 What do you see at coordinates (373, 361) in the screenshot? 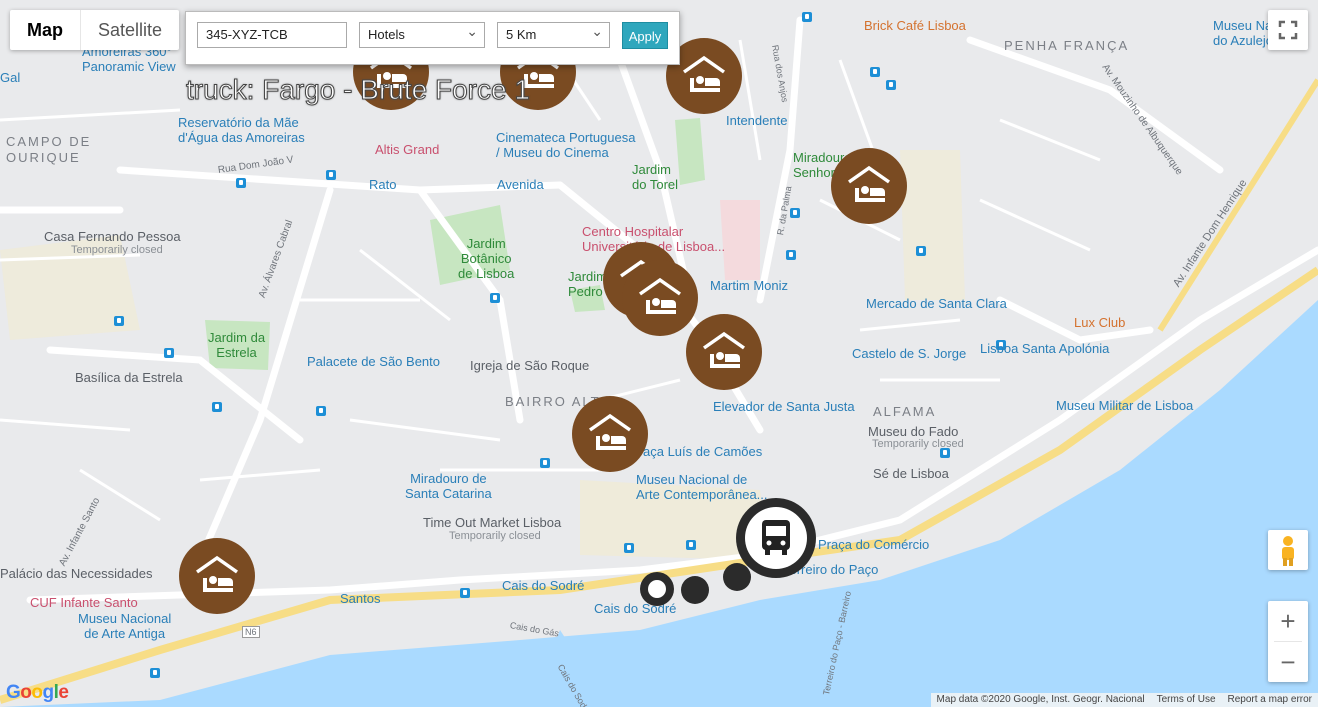
I see `poi-label: Palacete de São Bento` at bounding box center [373, 361].